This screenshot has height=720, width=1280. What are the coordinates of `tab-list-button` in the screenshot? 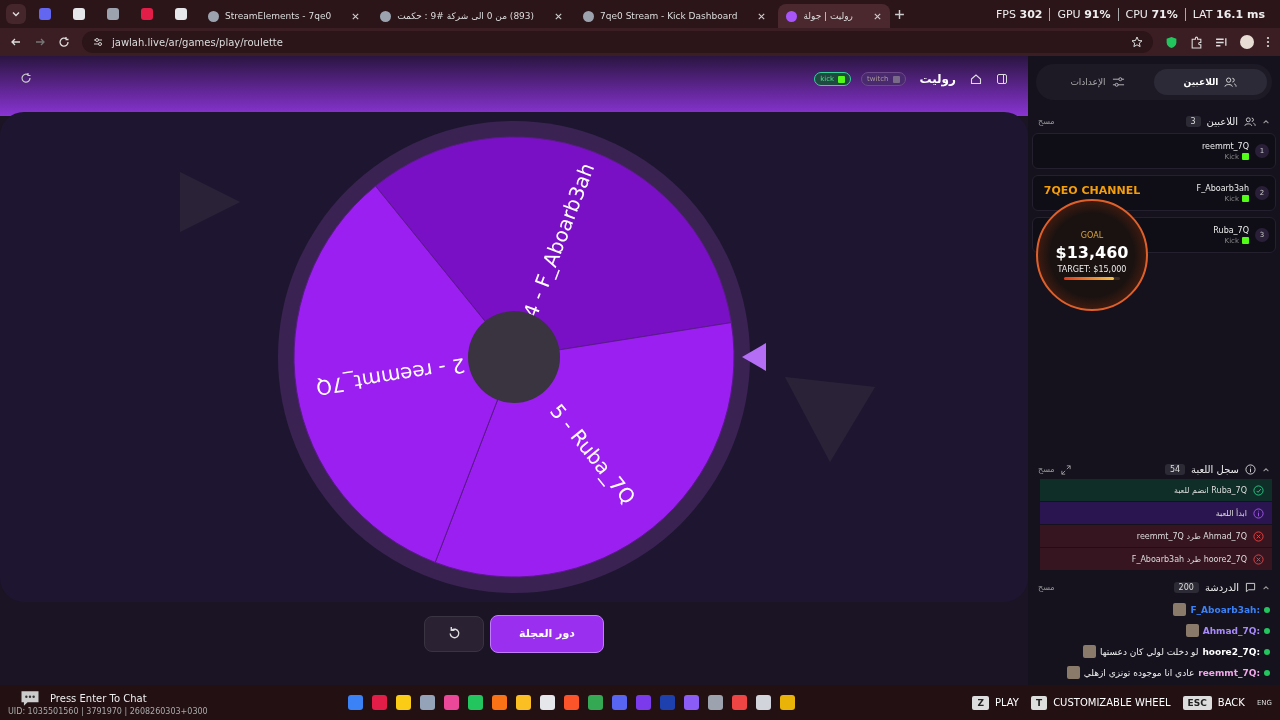 It's located at (16, 14).